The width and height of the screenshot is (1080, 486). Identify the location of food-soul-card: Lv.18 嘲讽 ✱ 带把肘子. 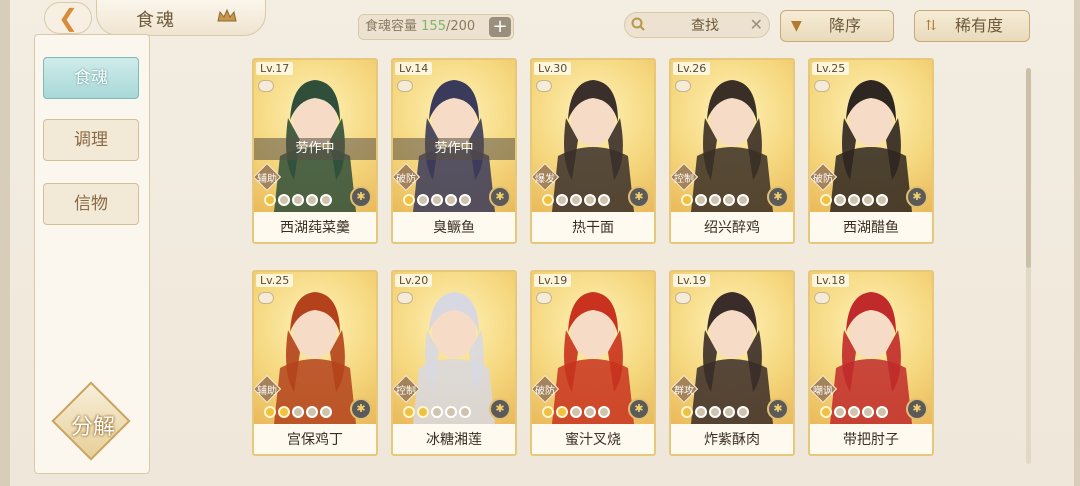
(871, 363).